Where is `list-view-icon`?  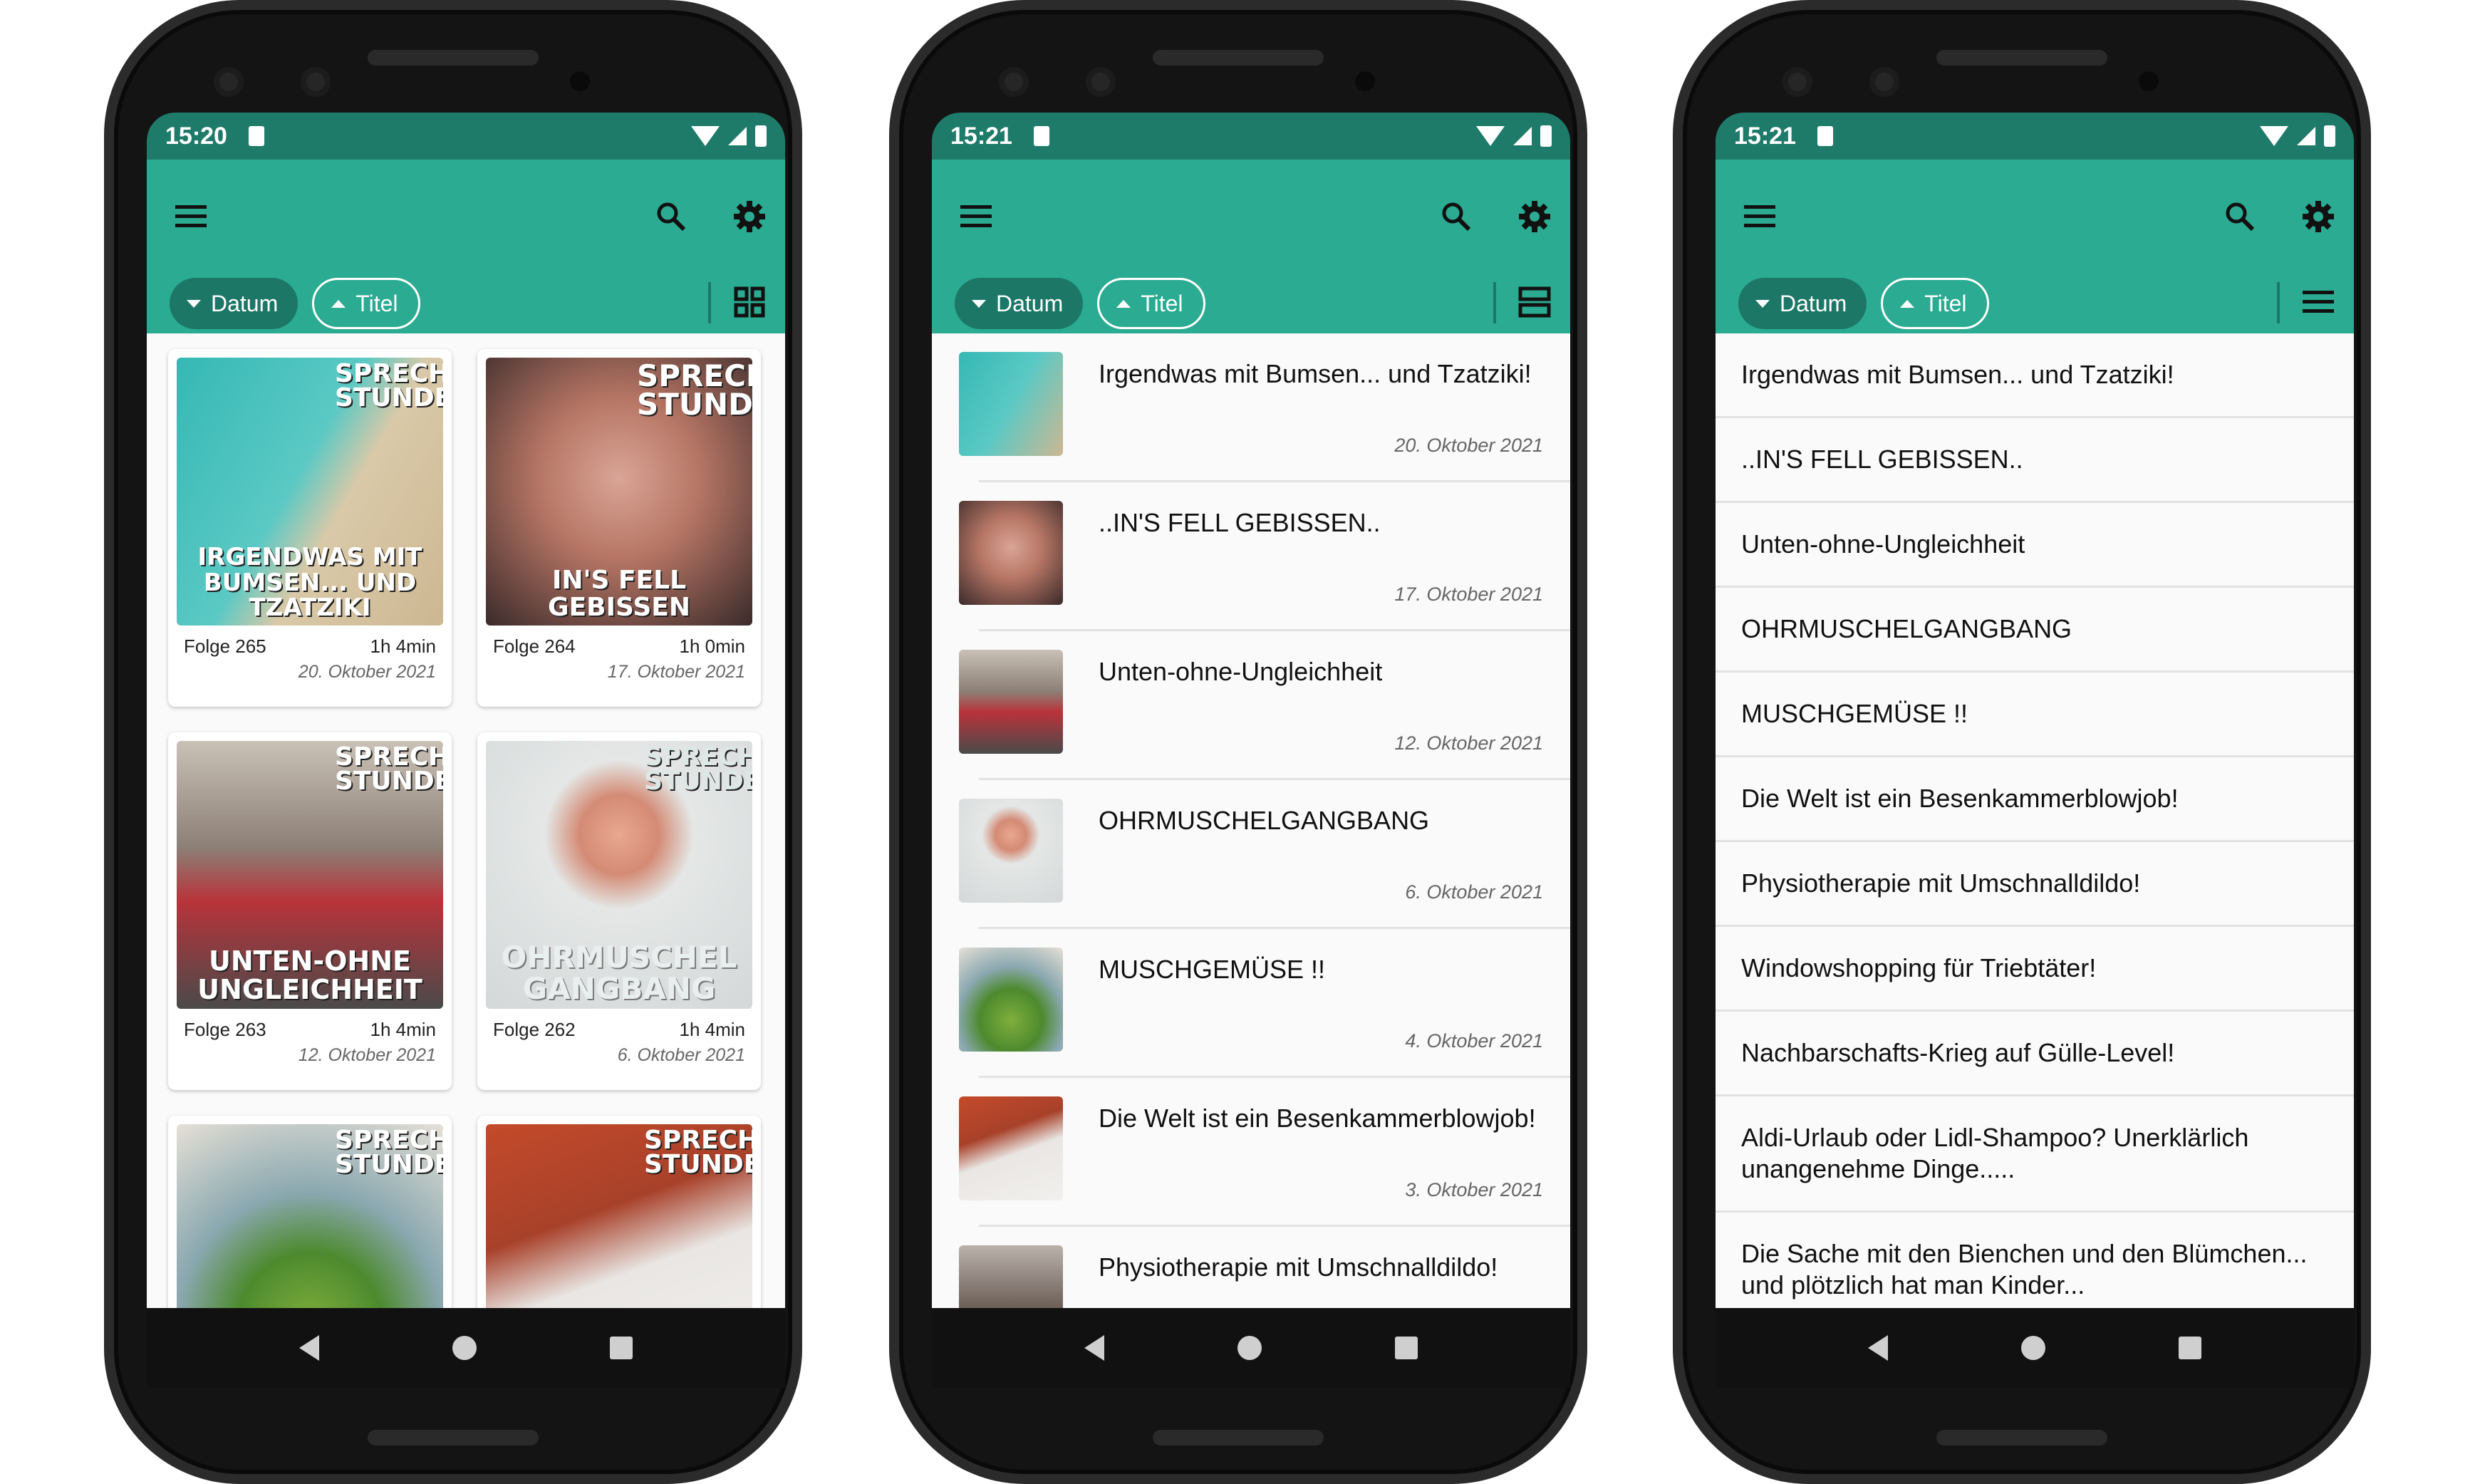 list-view-icon is located at coordinates (1534, 302).